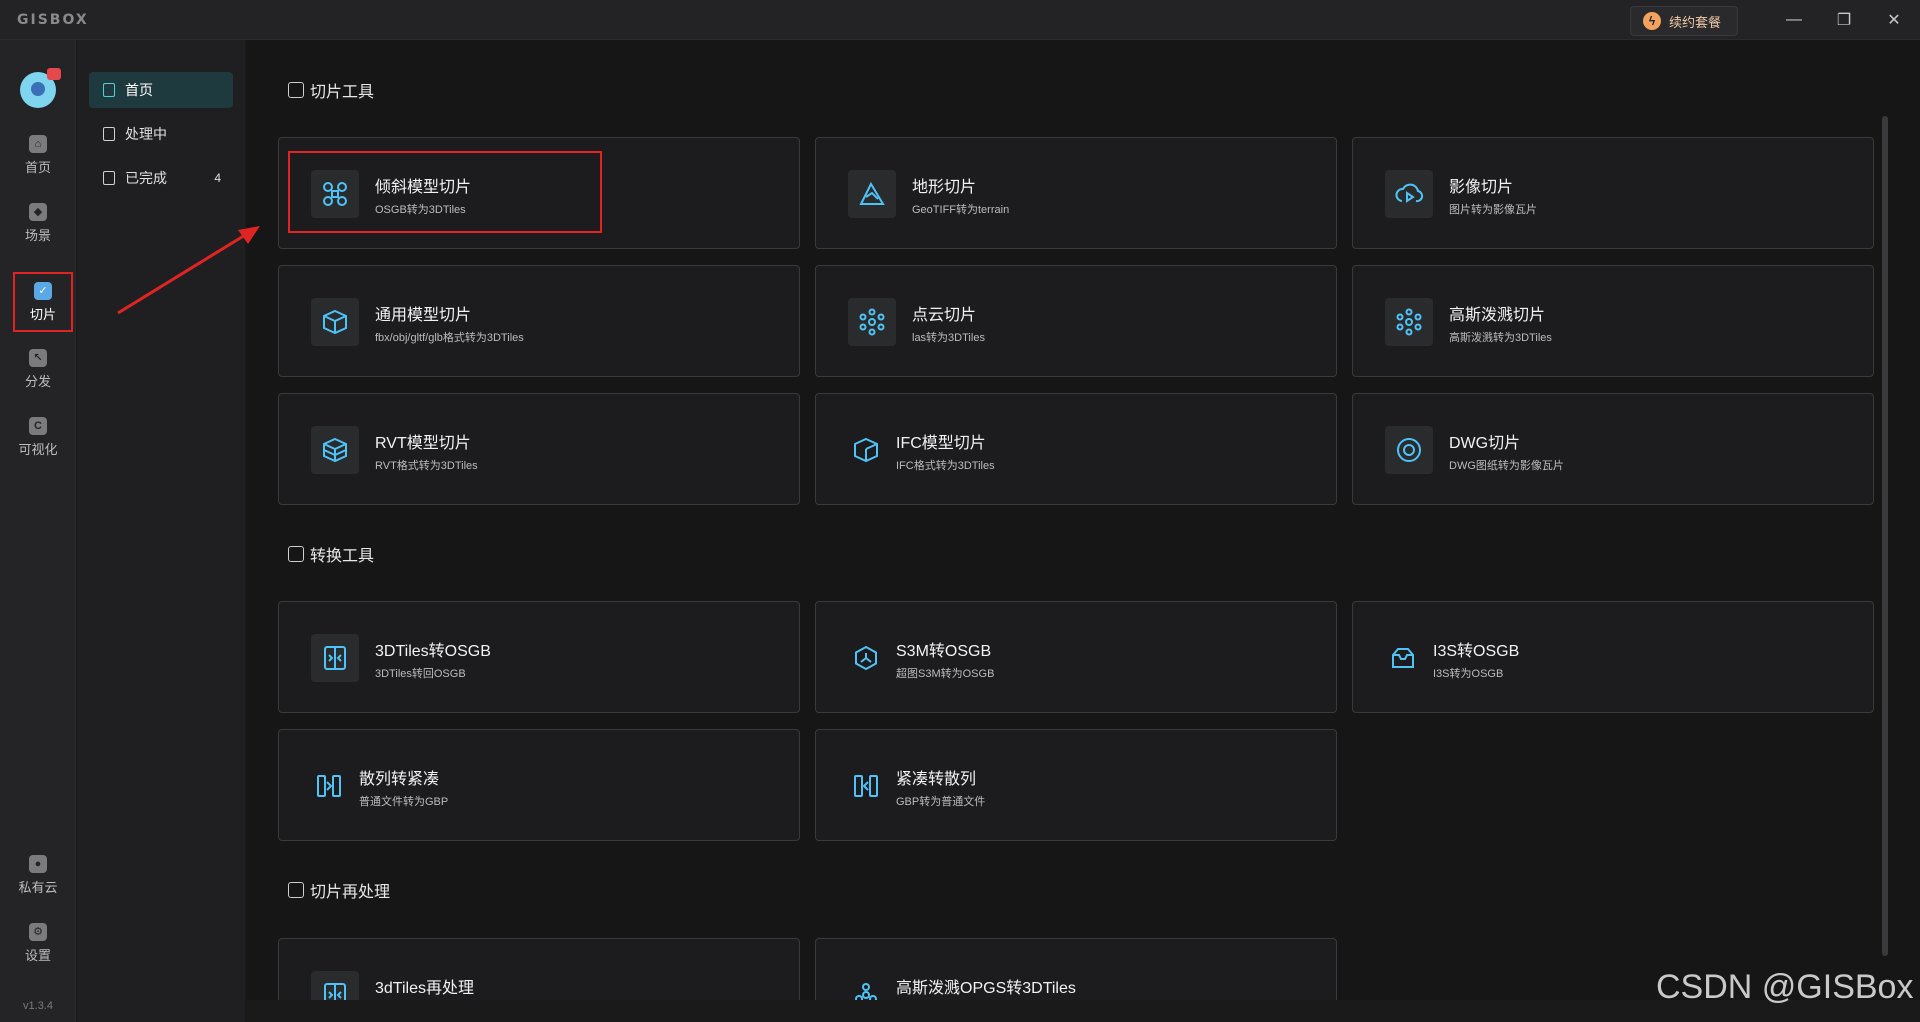  Describe the element at coordinates (1613, 321) in the screenshot. I see `card-gaussian-splat-slice: 高斯泼溅切片 高斯泼溅转为3DTiles` at that location.